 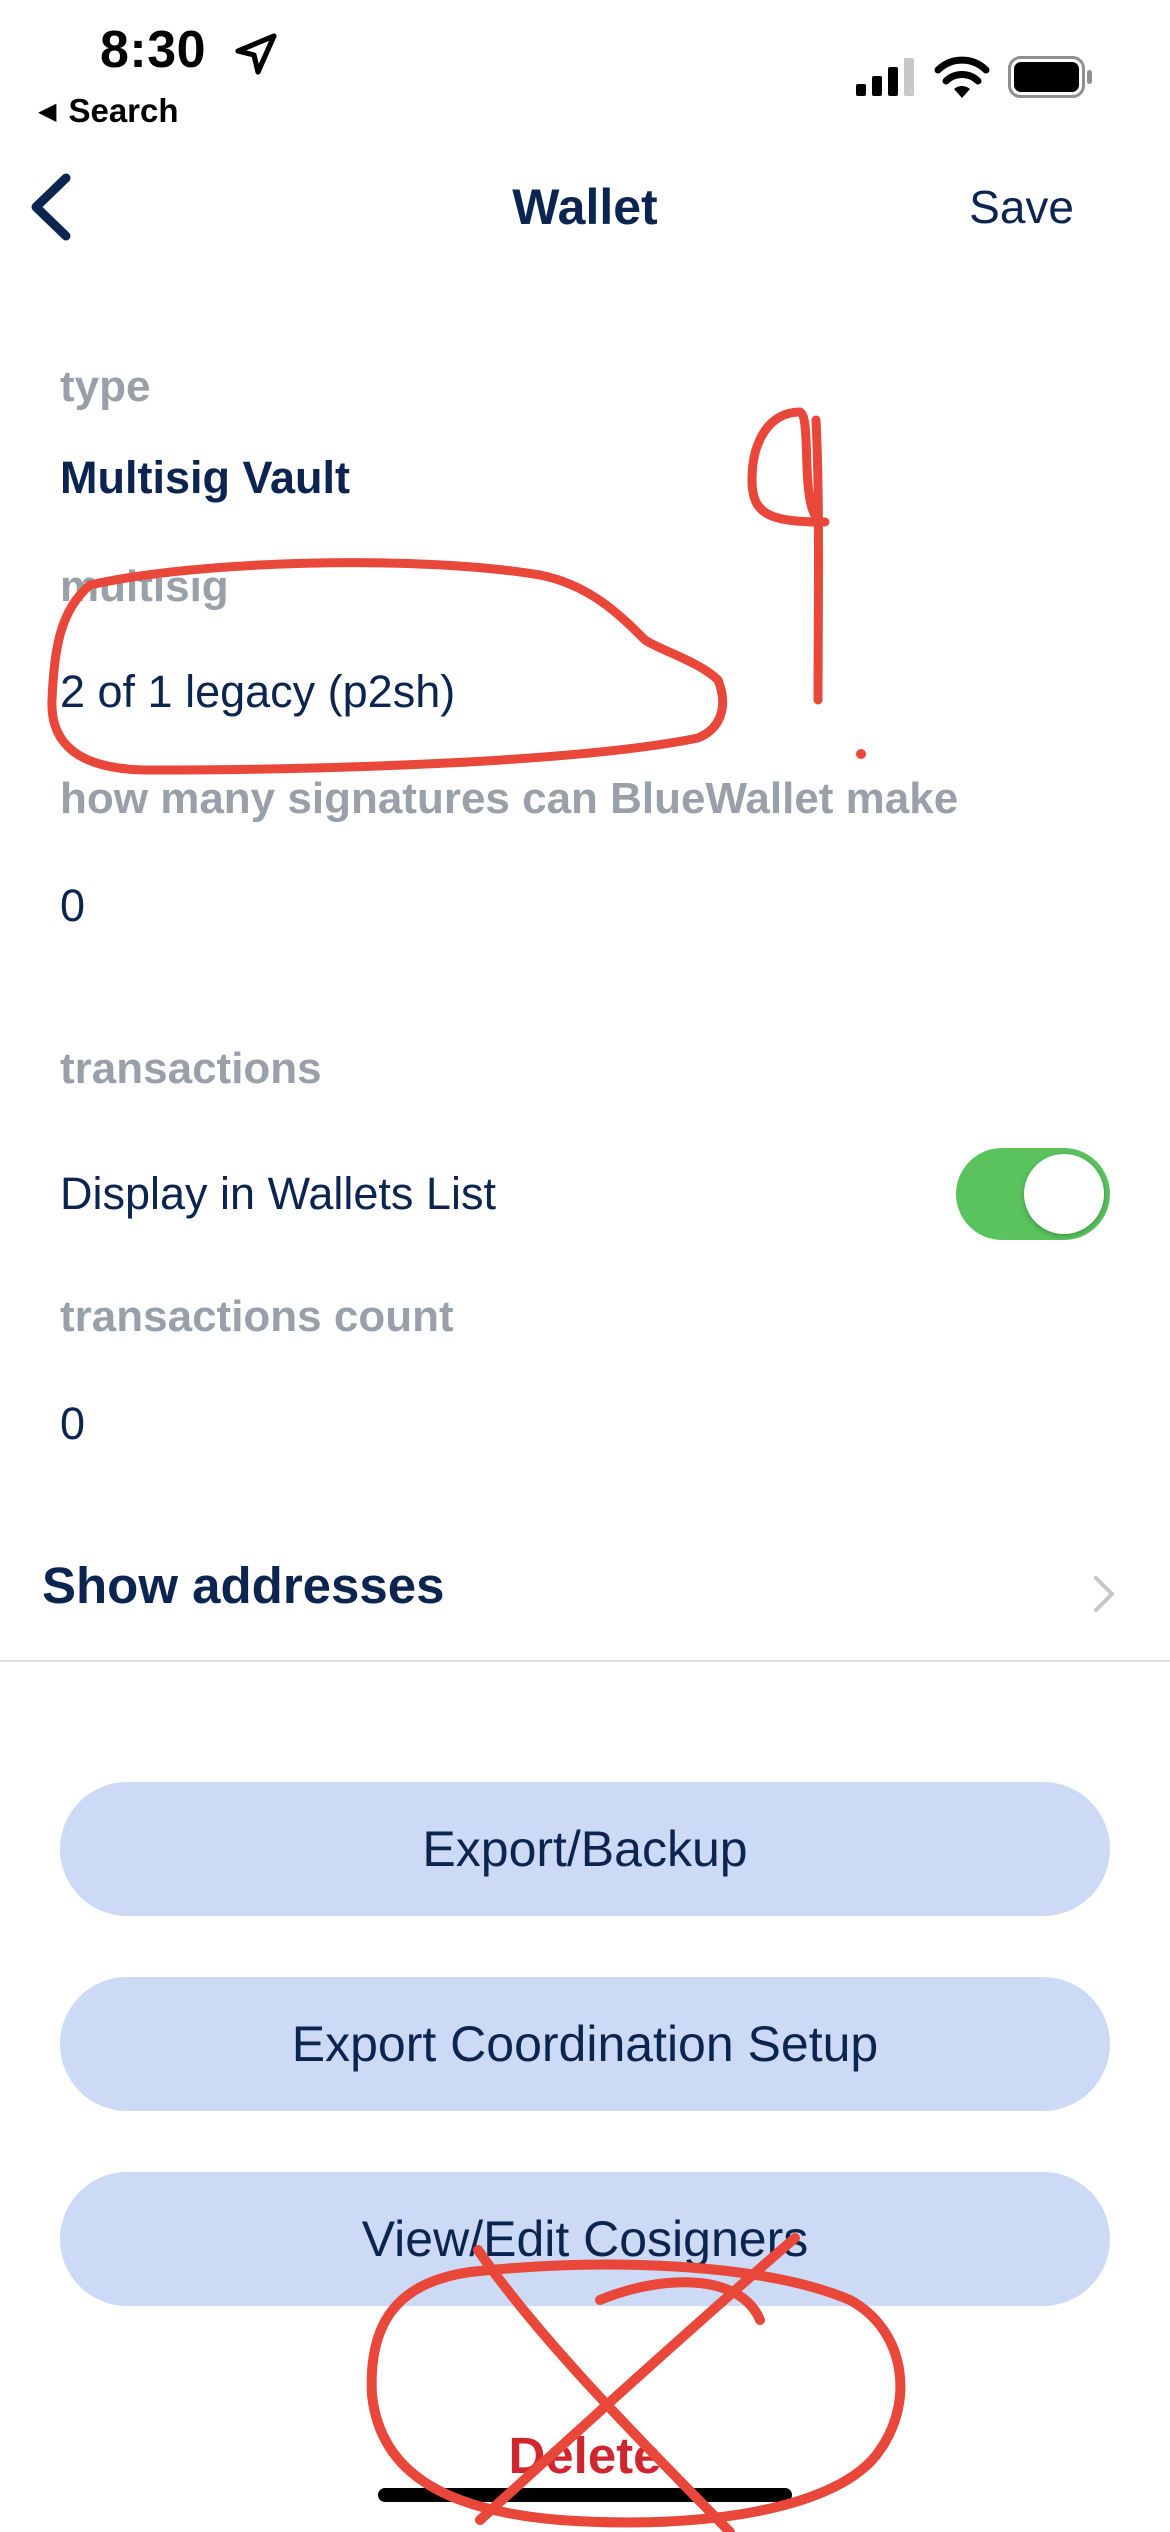 What do you see at coordinates (257, 1316) in the screenshot?
I see `transactions-count-label: transactions count` at bounding box center [257, 1316].